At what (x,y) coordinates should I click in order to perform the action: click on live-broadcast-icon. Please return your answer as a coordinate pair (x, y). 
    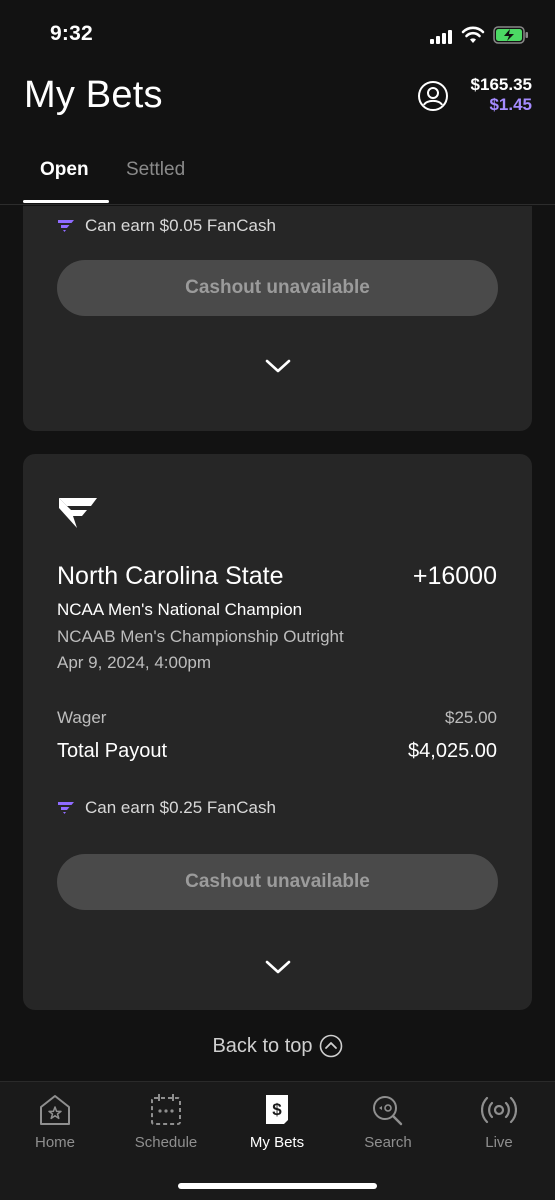
    Looking at the image, I should click on (499, 1110).